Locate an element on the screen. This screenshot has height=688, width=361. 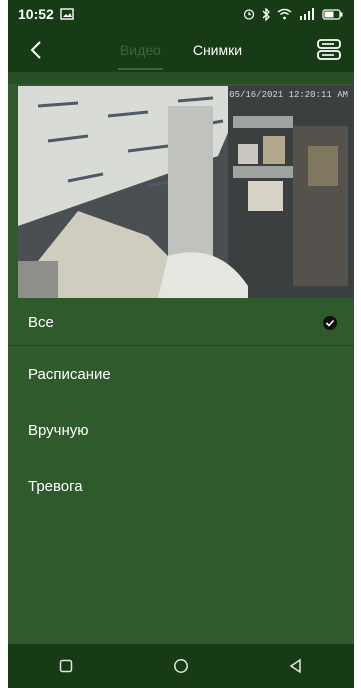
filter-item-manual: Вручную is located at coordinates (181, 430).